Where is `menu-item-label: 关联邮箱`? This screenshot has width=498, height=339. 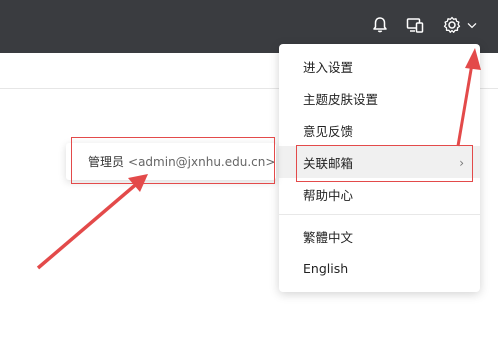 menu-item-label: 关联邮箱 is located at coordinates (328, 163).